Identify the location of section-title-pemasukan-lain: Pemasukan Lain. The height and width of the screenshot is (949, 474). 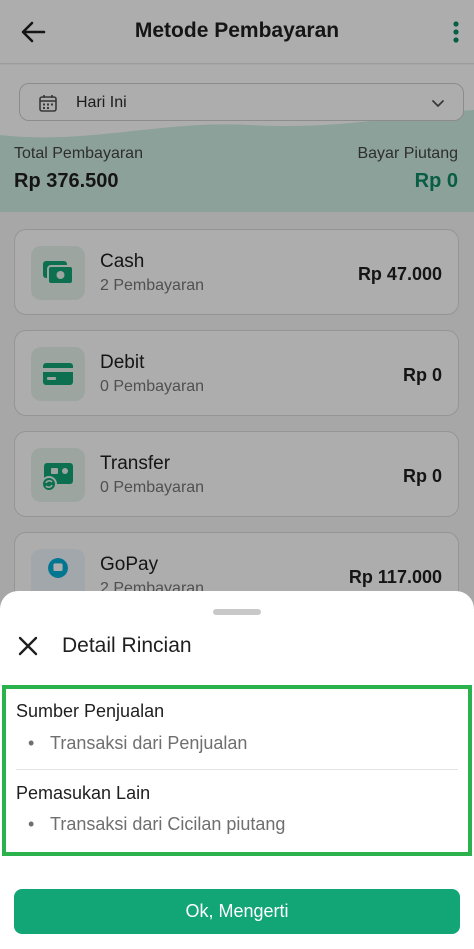
(83, 793).